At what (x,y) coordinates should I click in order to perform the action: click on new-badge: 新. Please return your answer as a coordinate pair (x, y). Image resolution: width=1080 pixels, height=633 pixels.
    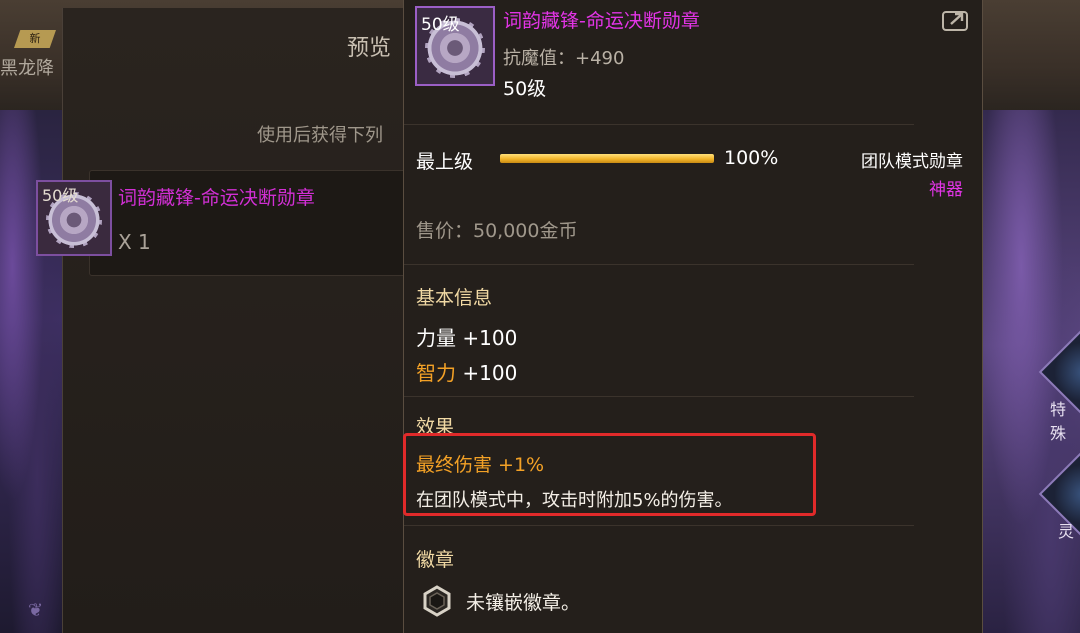
    Looking at the image, I should click on (35, 39).